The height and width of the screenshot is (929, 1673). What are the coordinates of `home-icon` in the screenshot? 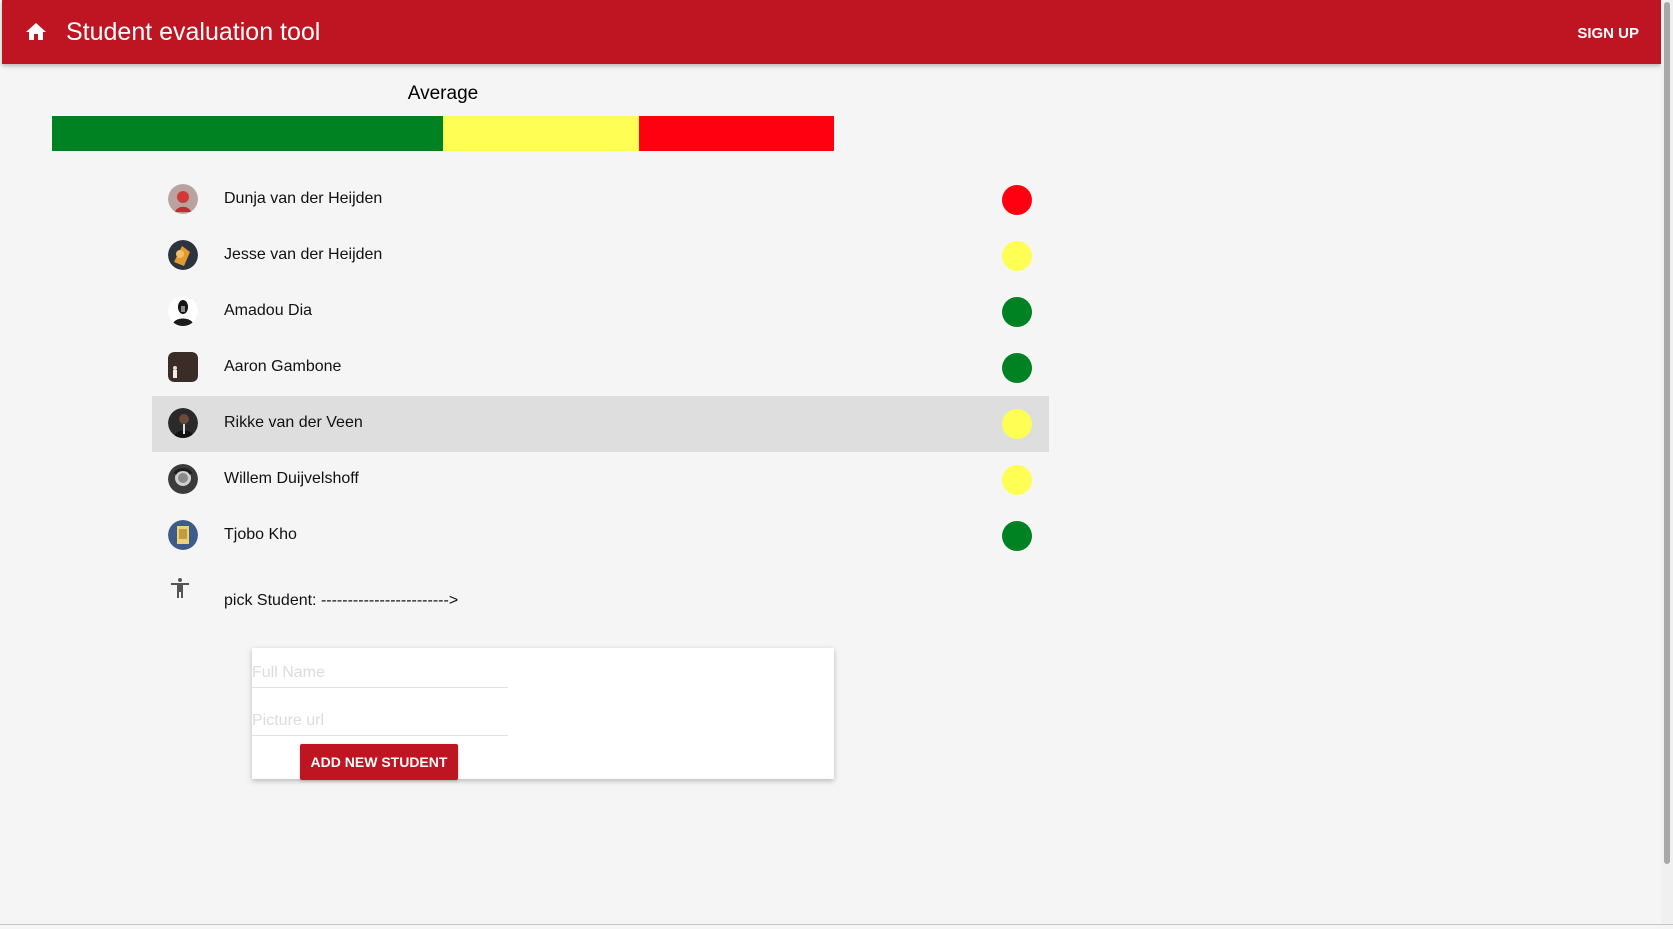 It's located at (36, 31).